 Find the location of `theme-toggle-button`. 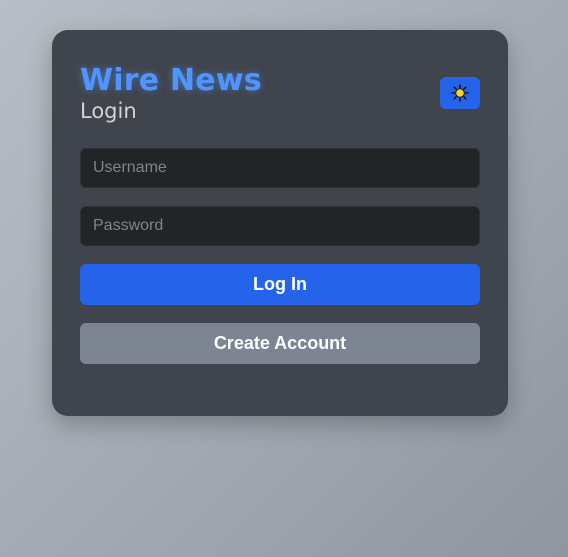

theme-toggle-button is located at coordinates (460, 93).